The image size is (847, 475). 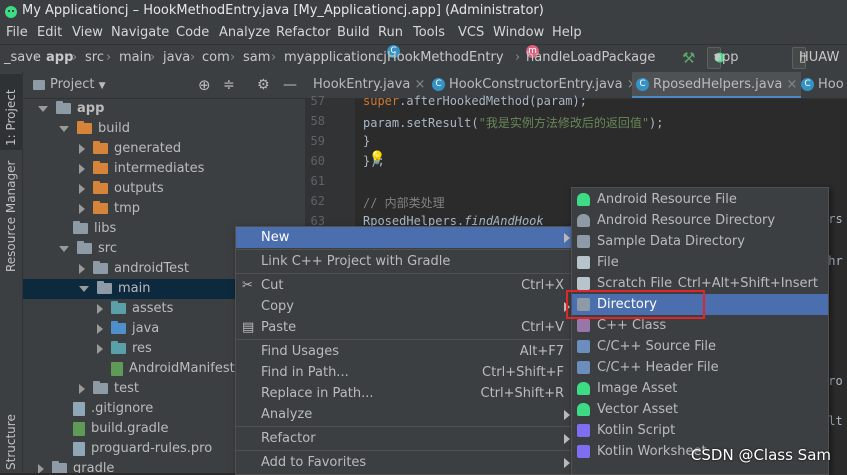 What do you see at coordinates (390, 33) in the screenshot?
I see `menu-run: Run` at bounding box center [390, 33].